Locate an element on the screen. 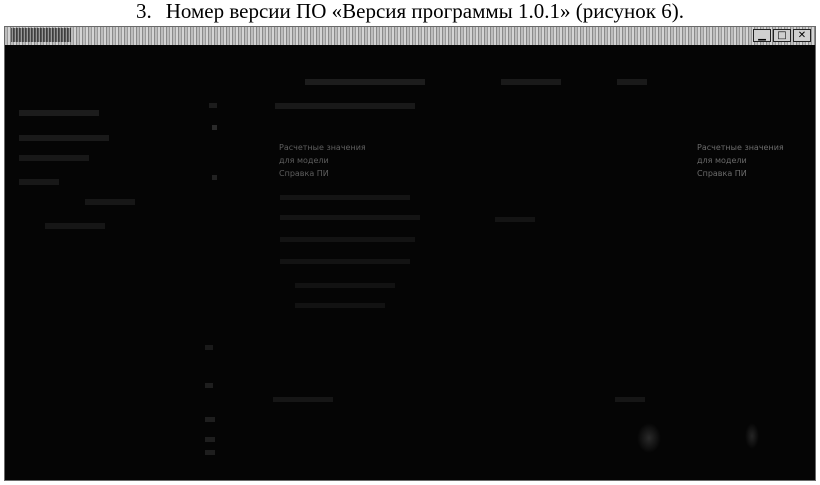  values-column-left: Расчетные значения для модели Справка ПИ is located at coordinates (322, 160).